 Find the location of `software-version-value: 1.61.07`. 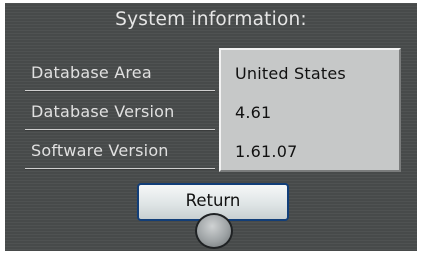

software-version-value: 1.61.07 is located at coordinates (266, 151).